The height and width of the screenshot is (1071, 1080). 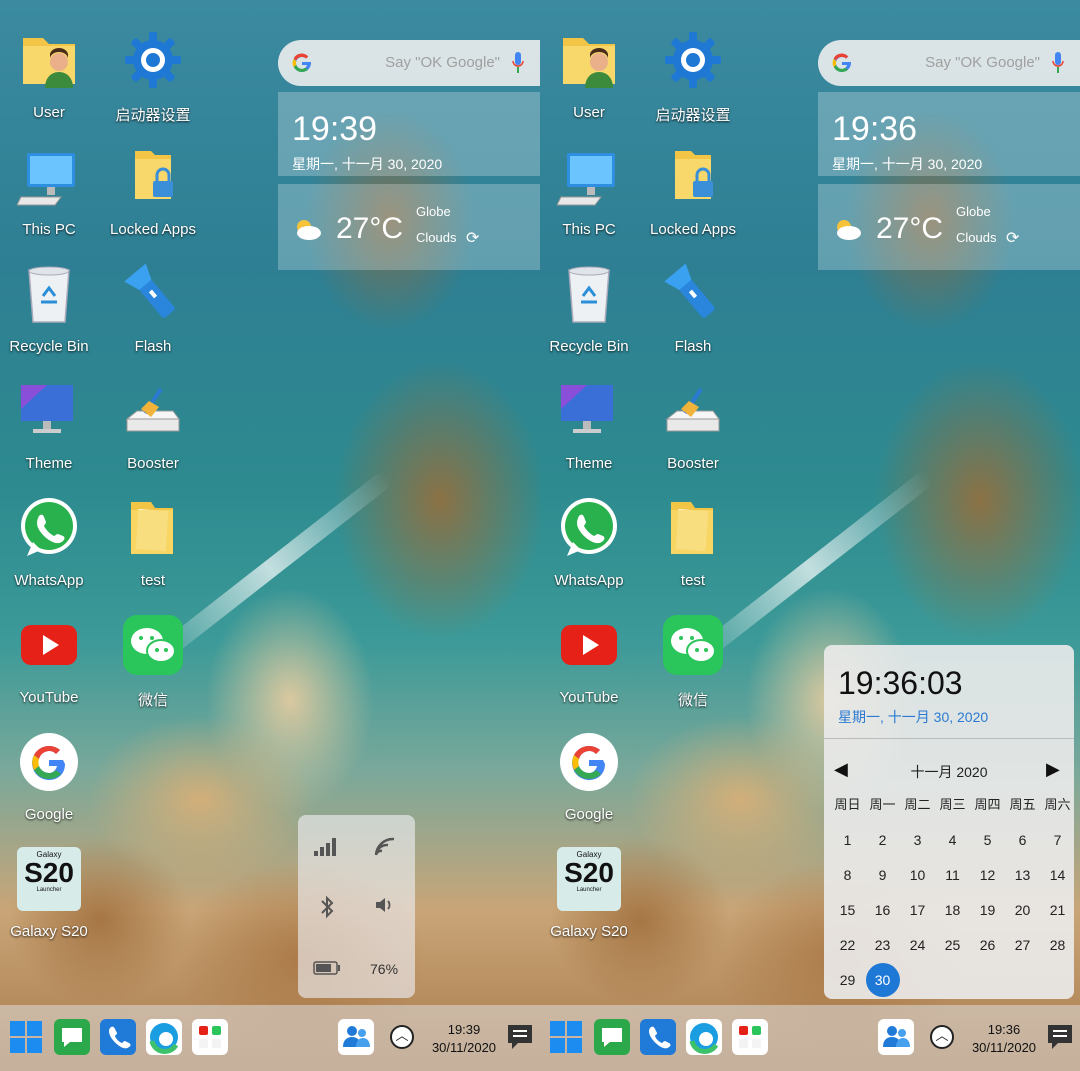 I want to click on calendar-day: 28, so click(x=1057, y=945).